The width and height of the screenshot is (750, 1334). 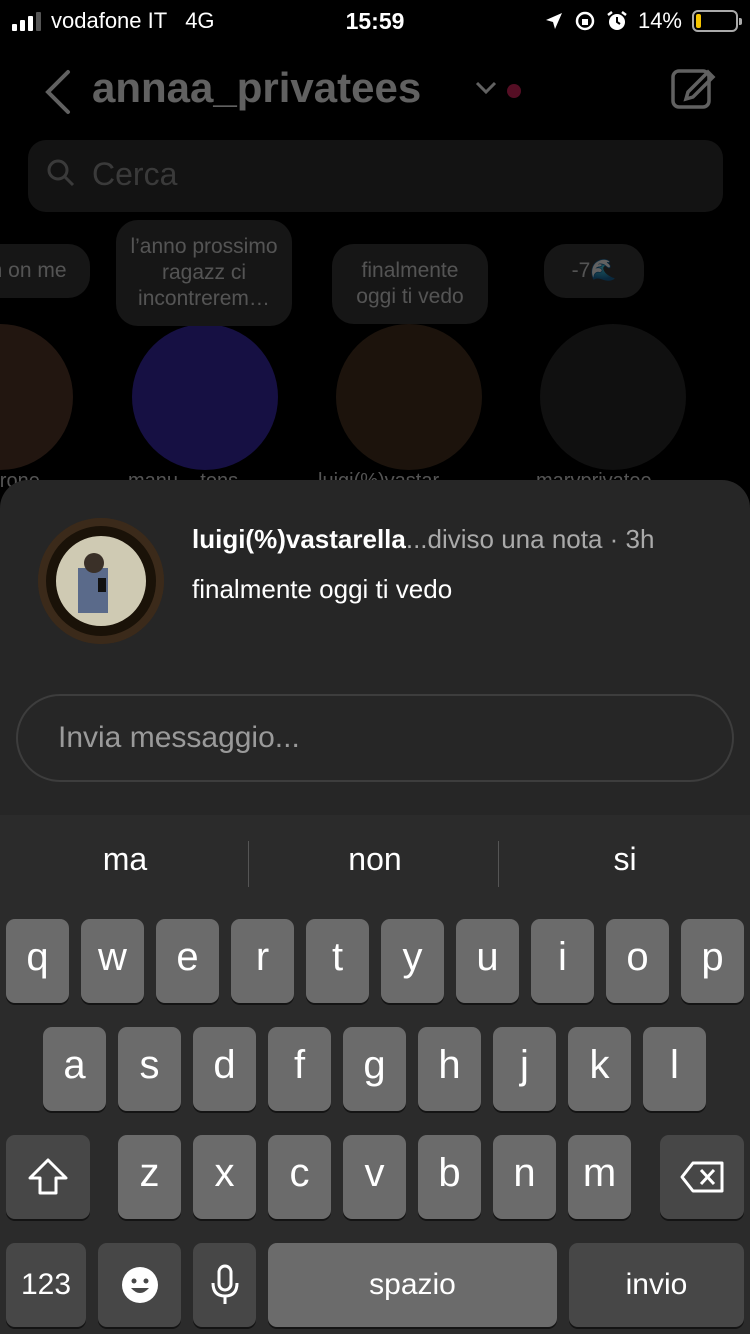 I want to click on key-g: g, so click(x=374, y=1069).